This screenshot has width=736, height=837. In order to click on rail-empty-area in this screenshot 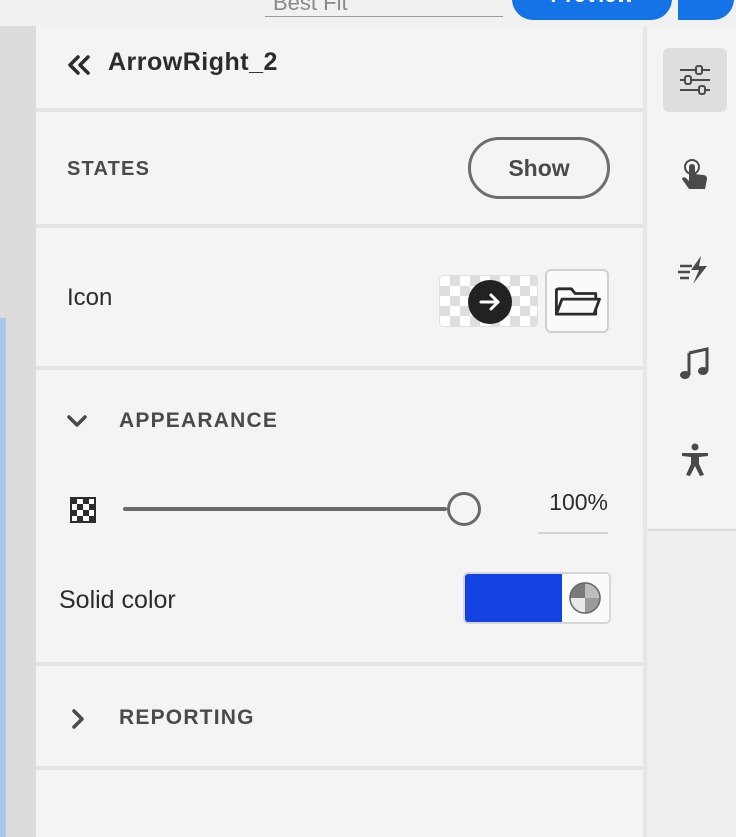, I will do `click(691, 683)`.